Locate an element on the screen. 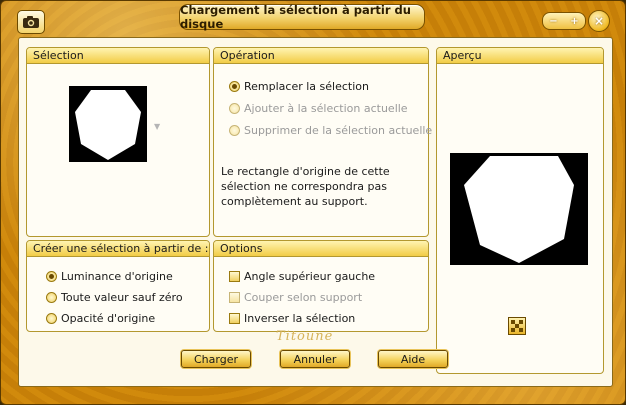  load-button: Charger is located at coordinates (216, 359).